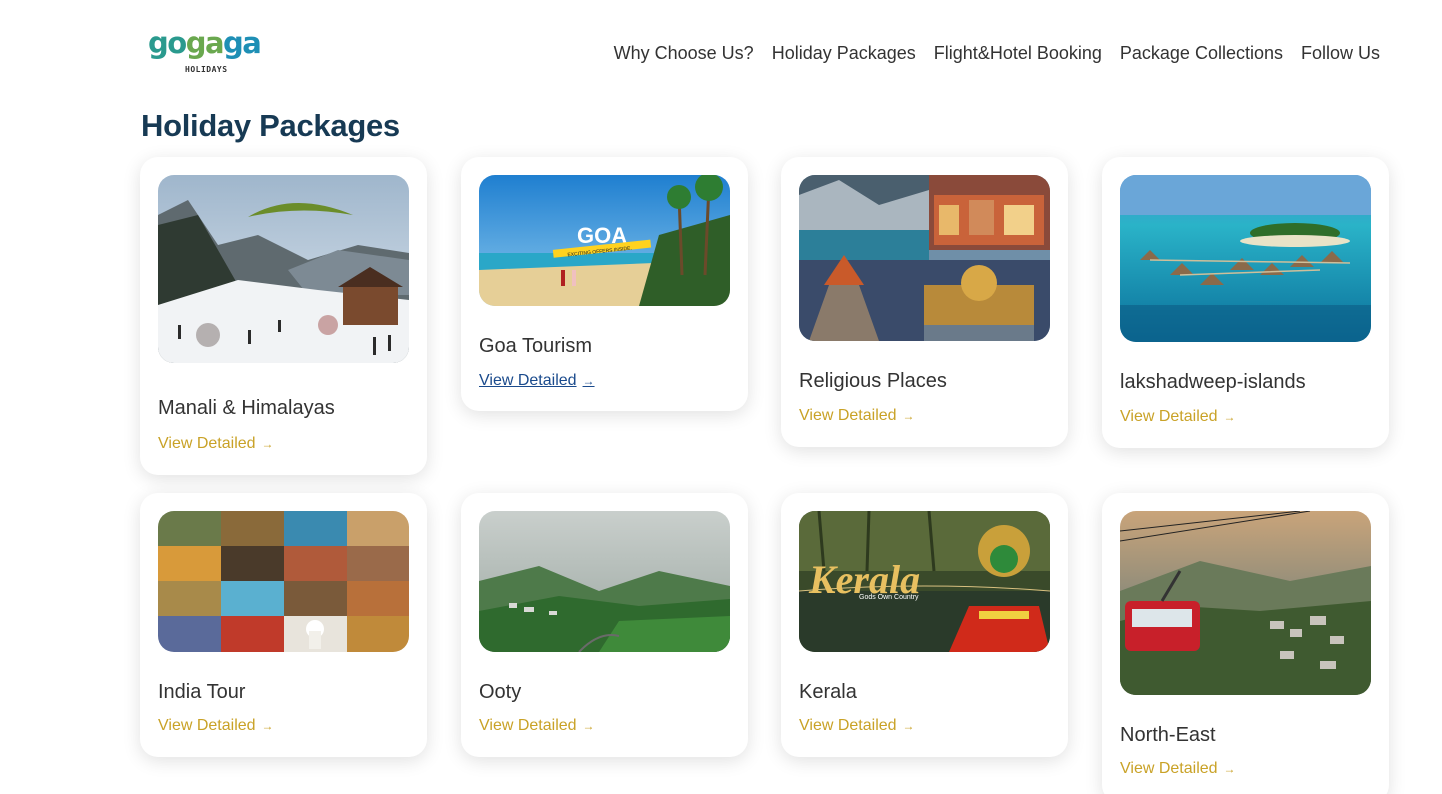 The height and width of the screenshot is (794, 1442). I want to click on page-title: Holiday Packages, so click(270, 125).